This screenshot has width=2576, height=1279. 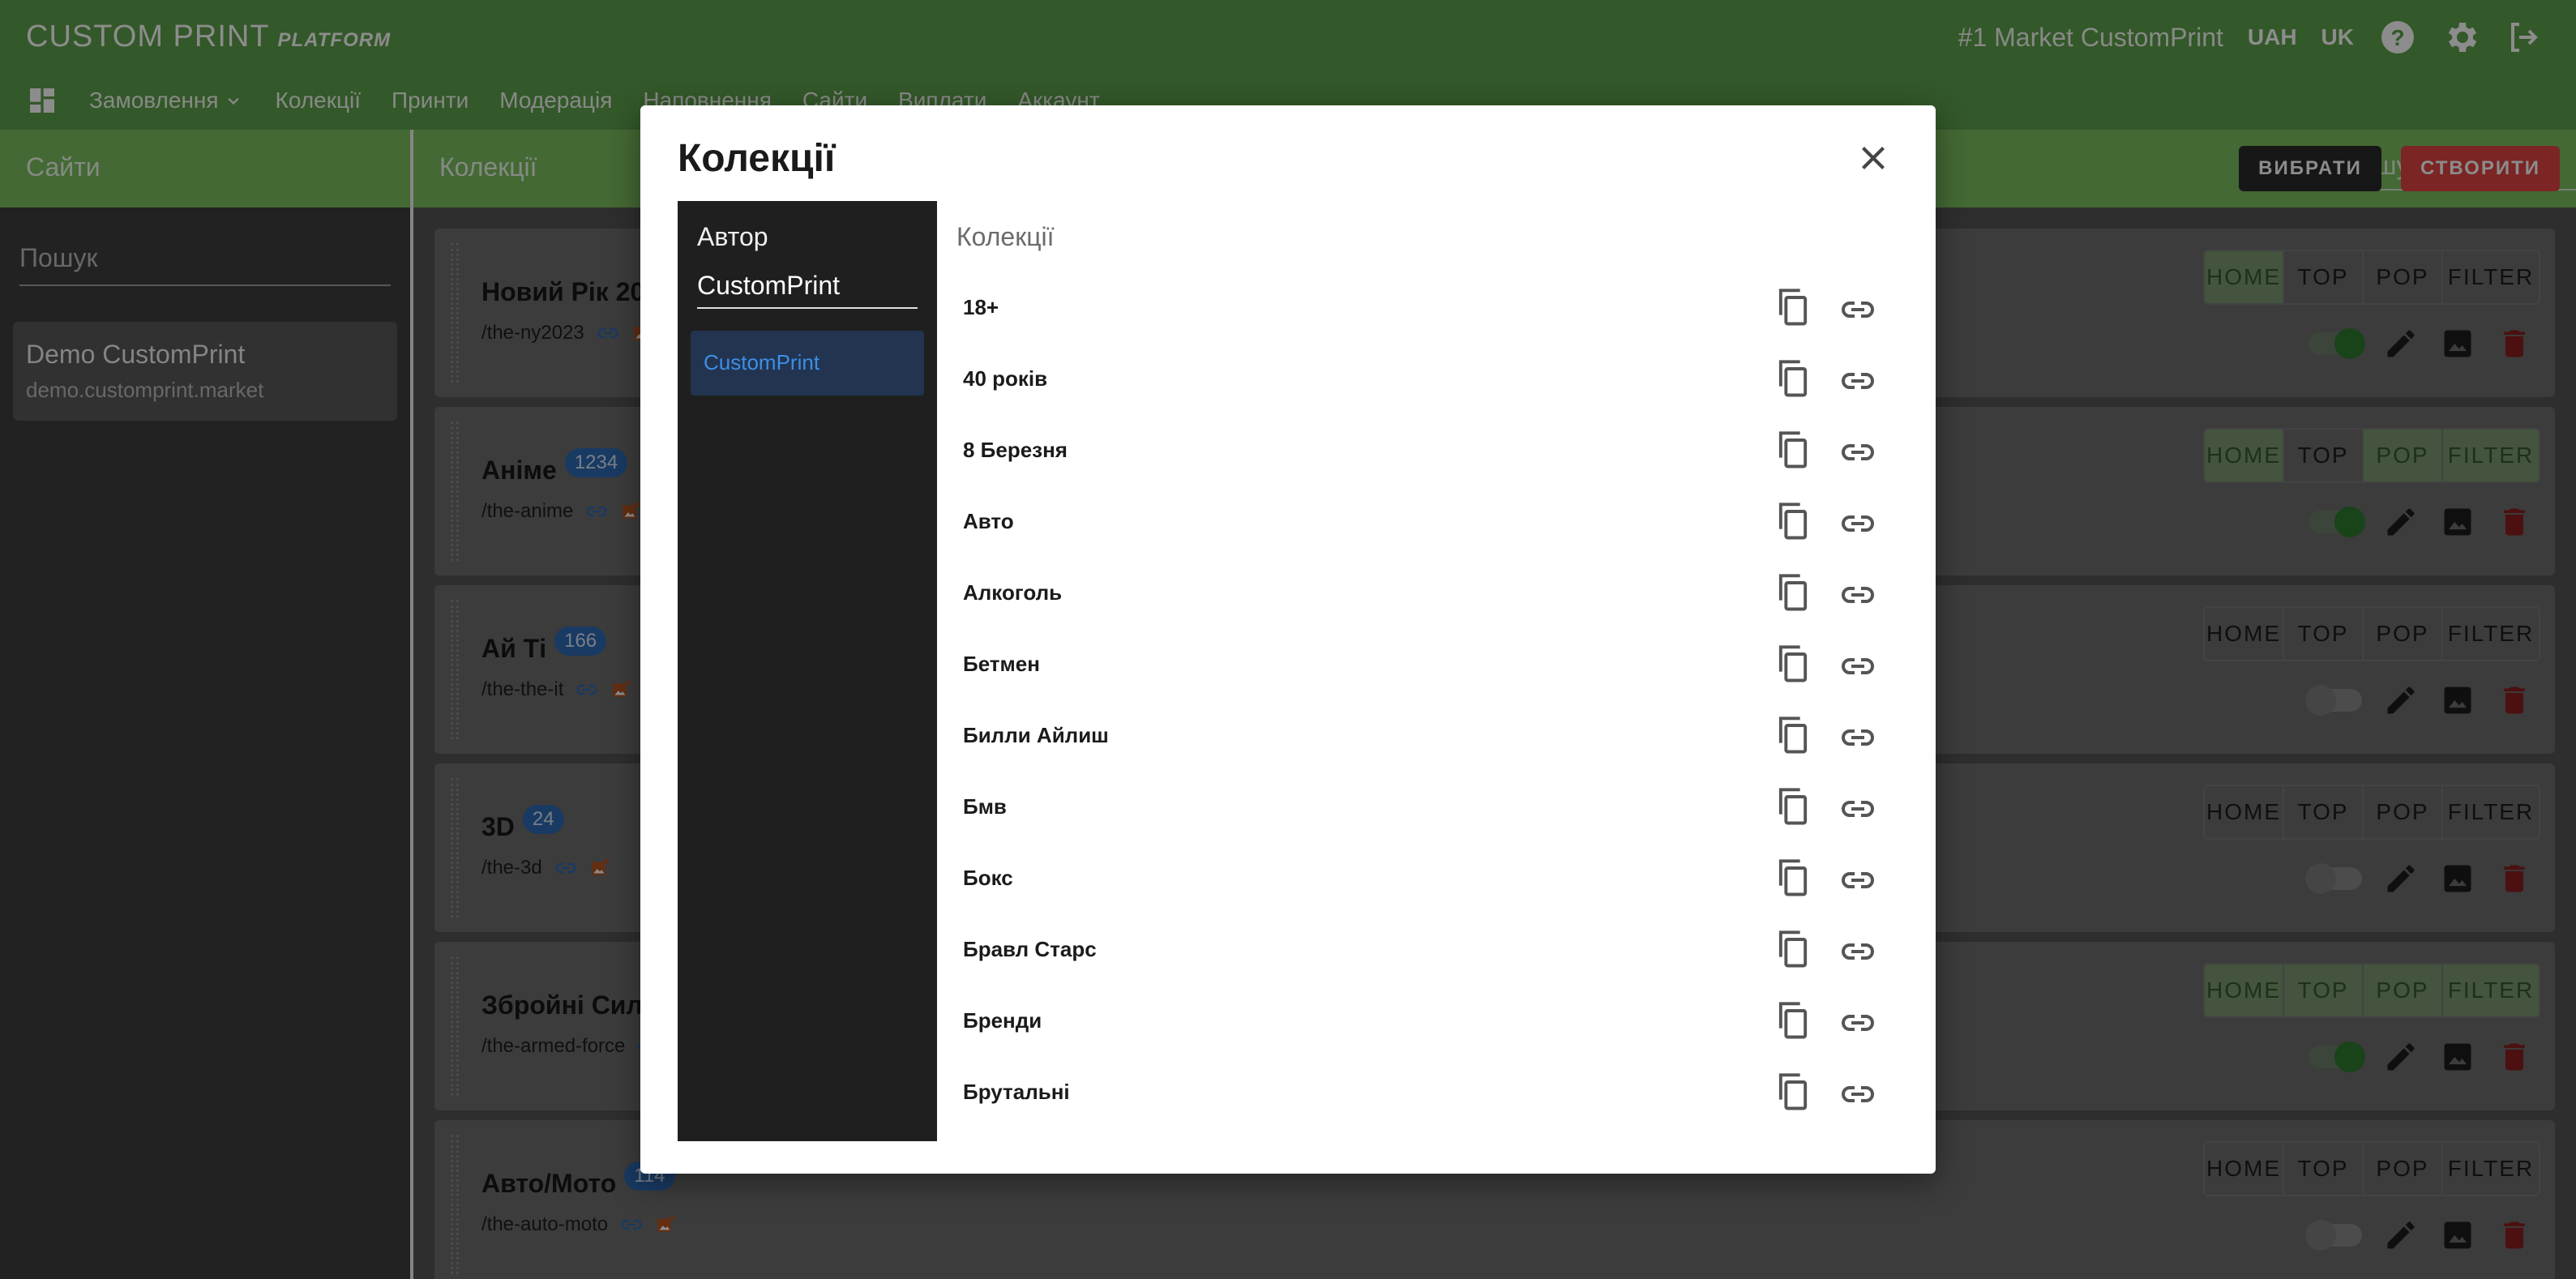 What do you see at coordinates (988, 521) in the screenshot?
I see `collection-row-name: Авто` at bounding box center [988, 521].